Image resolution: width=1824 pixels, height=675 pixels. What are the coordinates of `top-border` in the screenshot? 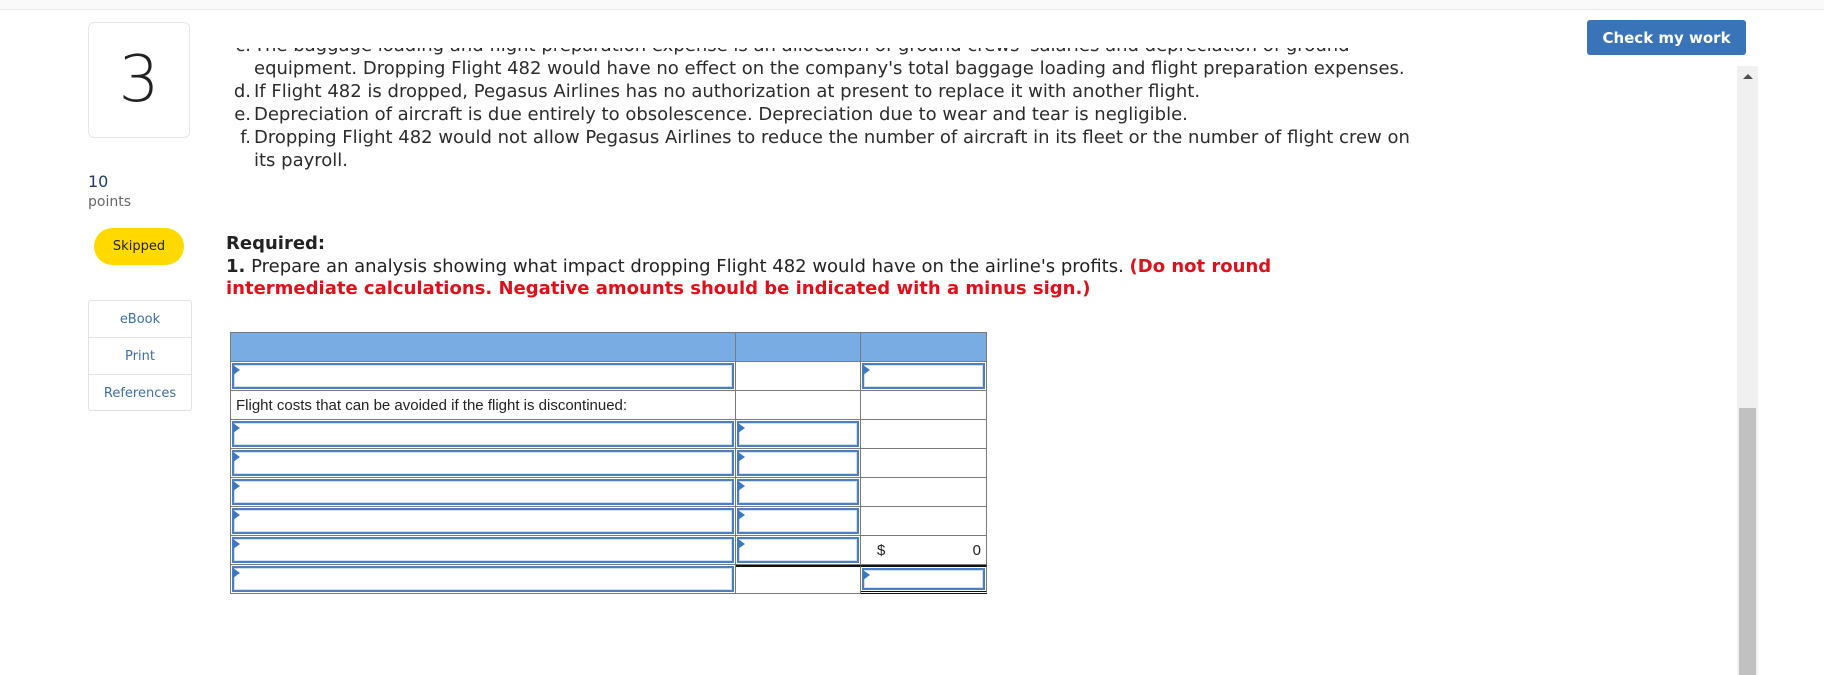 It's located at (912, 5).